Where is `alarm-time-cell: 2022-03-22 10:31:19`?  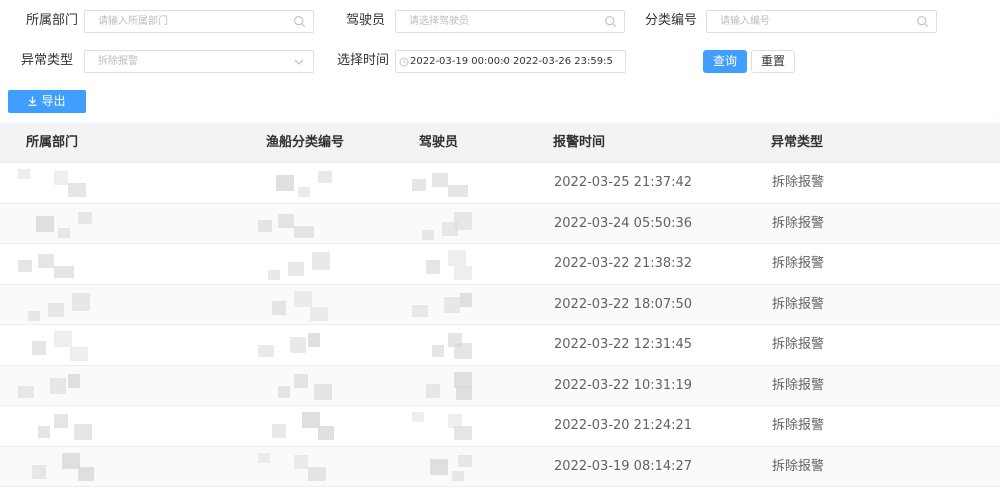
alarm-time-cell: 2022-03-22 10:31:19 is located at coordinates (623, 385).